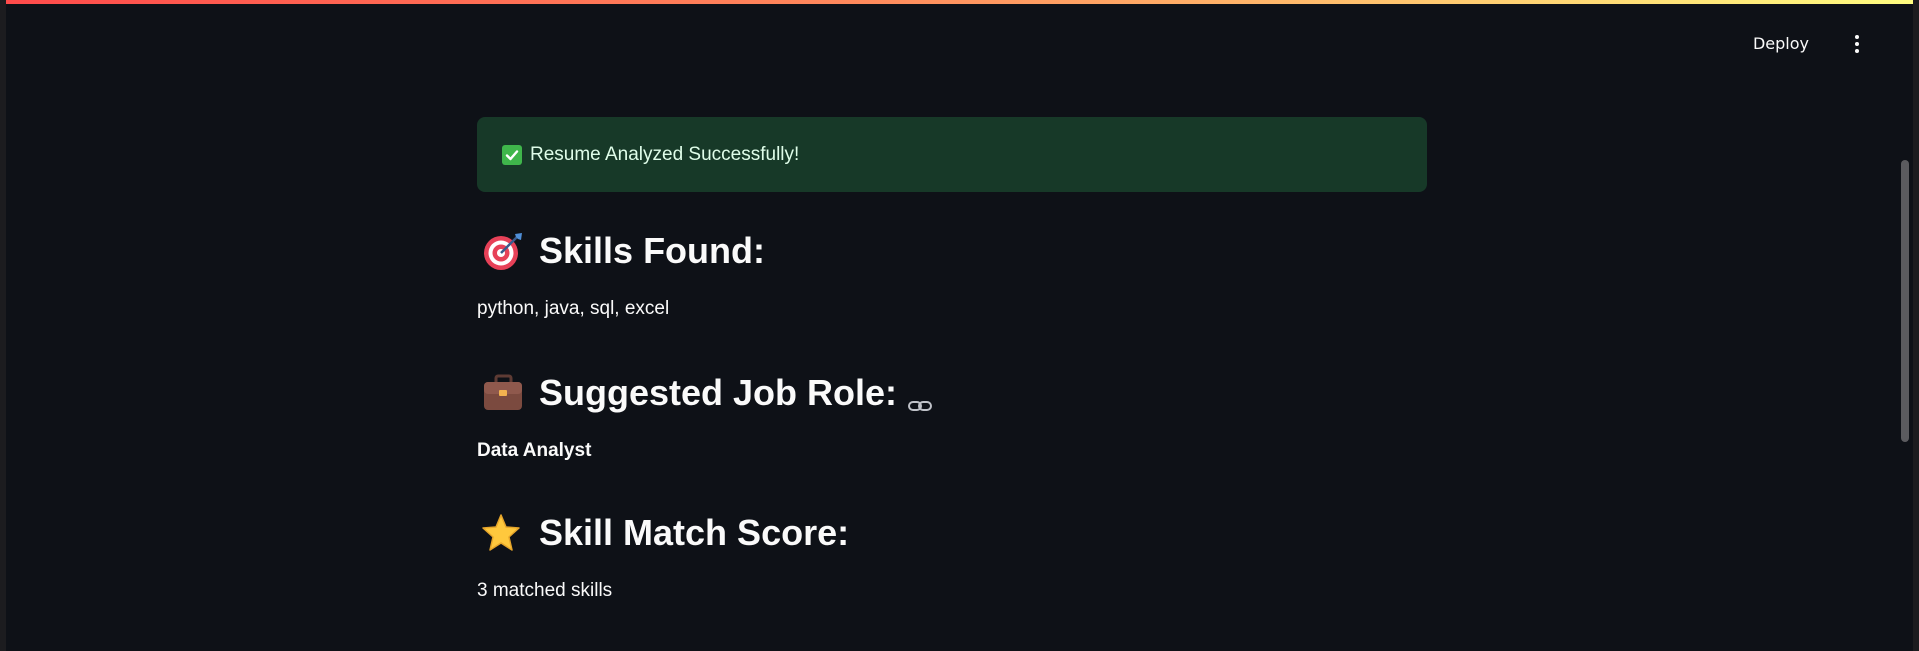 The width and height of the screenshot is (1919, 651). I want to click on link-icon, so click(920, 397).